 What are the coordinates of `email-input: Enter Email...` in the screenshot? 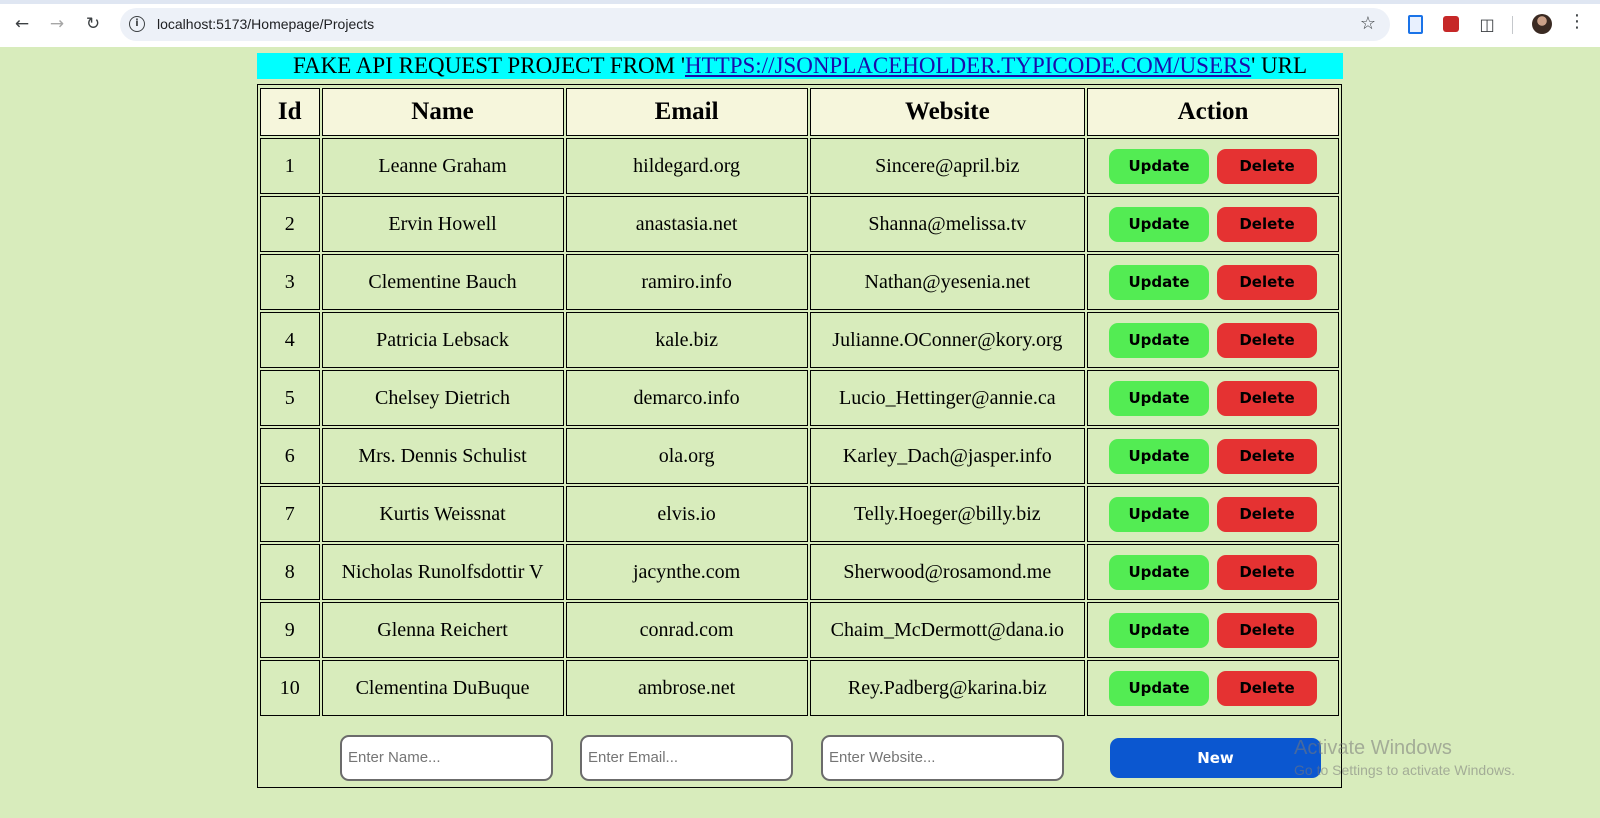 It's located at (686, 758).